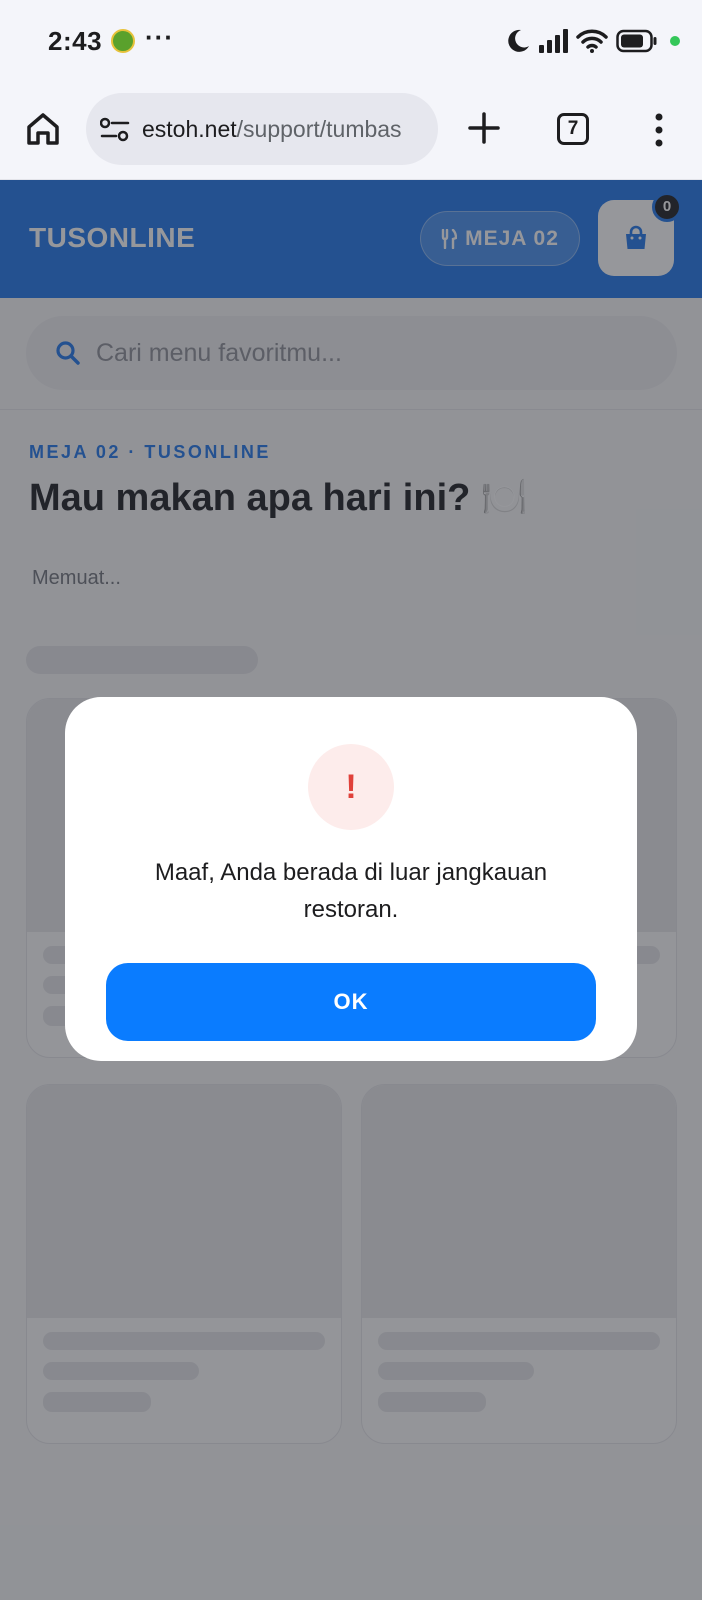 This screenshot has height=1600, width=702. I want to click on status-icons, so click(593, 41).